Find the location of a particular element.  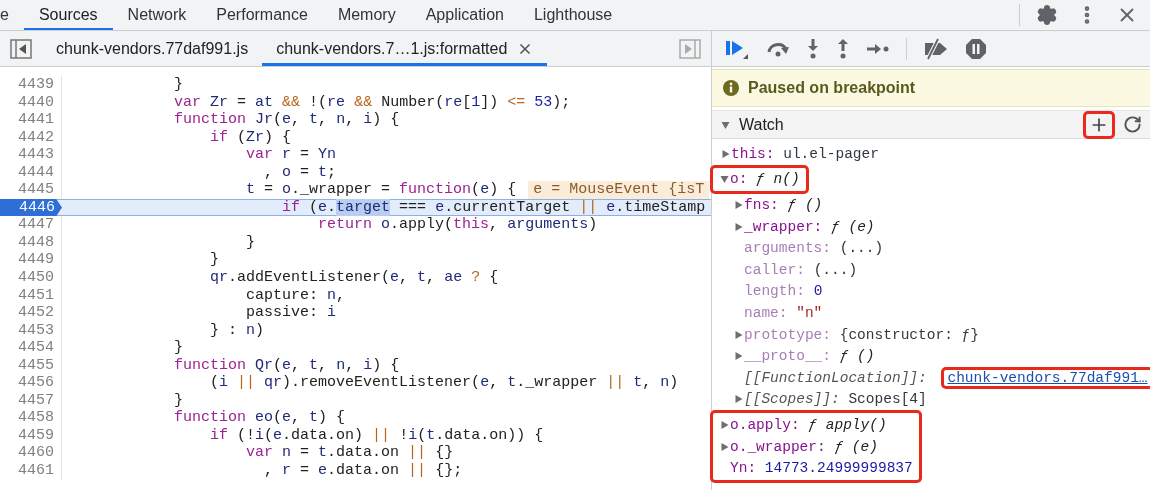

pause-icon is located at coordinates (976, 48).